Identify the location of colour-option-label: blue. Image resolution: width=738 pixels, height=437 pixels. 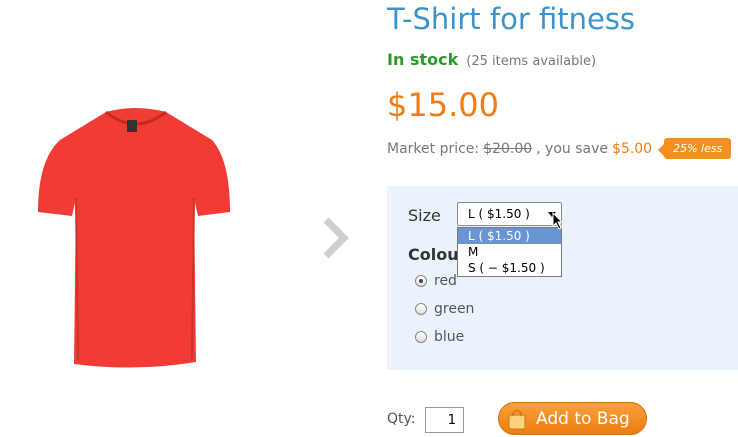
(449, 337).